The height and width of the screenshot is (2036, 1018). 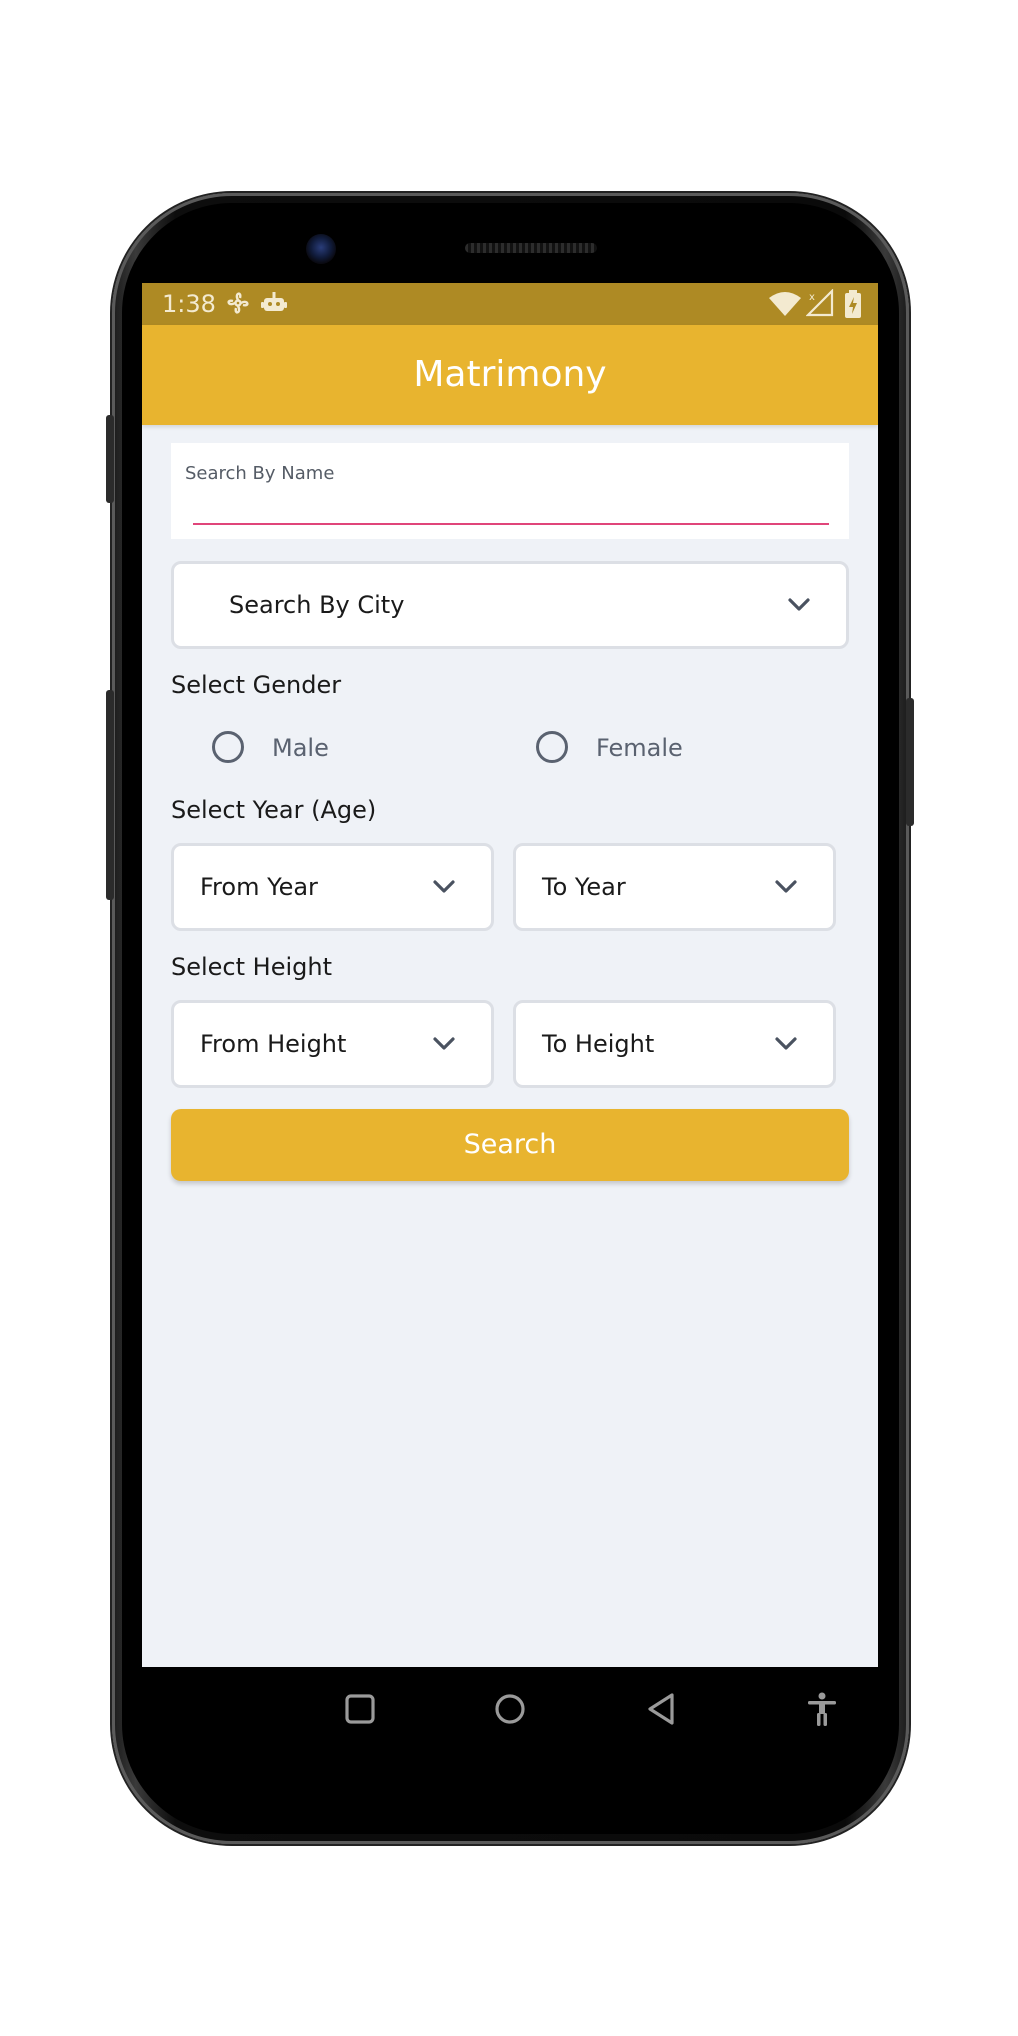 What do you see at coordinates (511, 506) in the screenshot?
I see `search-by-name-input` at bounding box center [511, 506].